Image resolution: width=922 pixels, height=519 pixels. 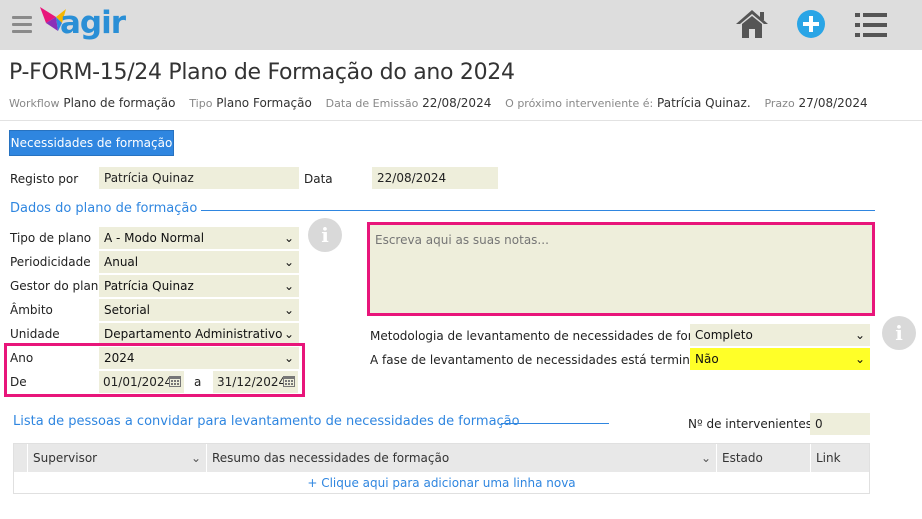 I want to click on ate-date-field: 31/12/2024, so click(x=255, y=382).